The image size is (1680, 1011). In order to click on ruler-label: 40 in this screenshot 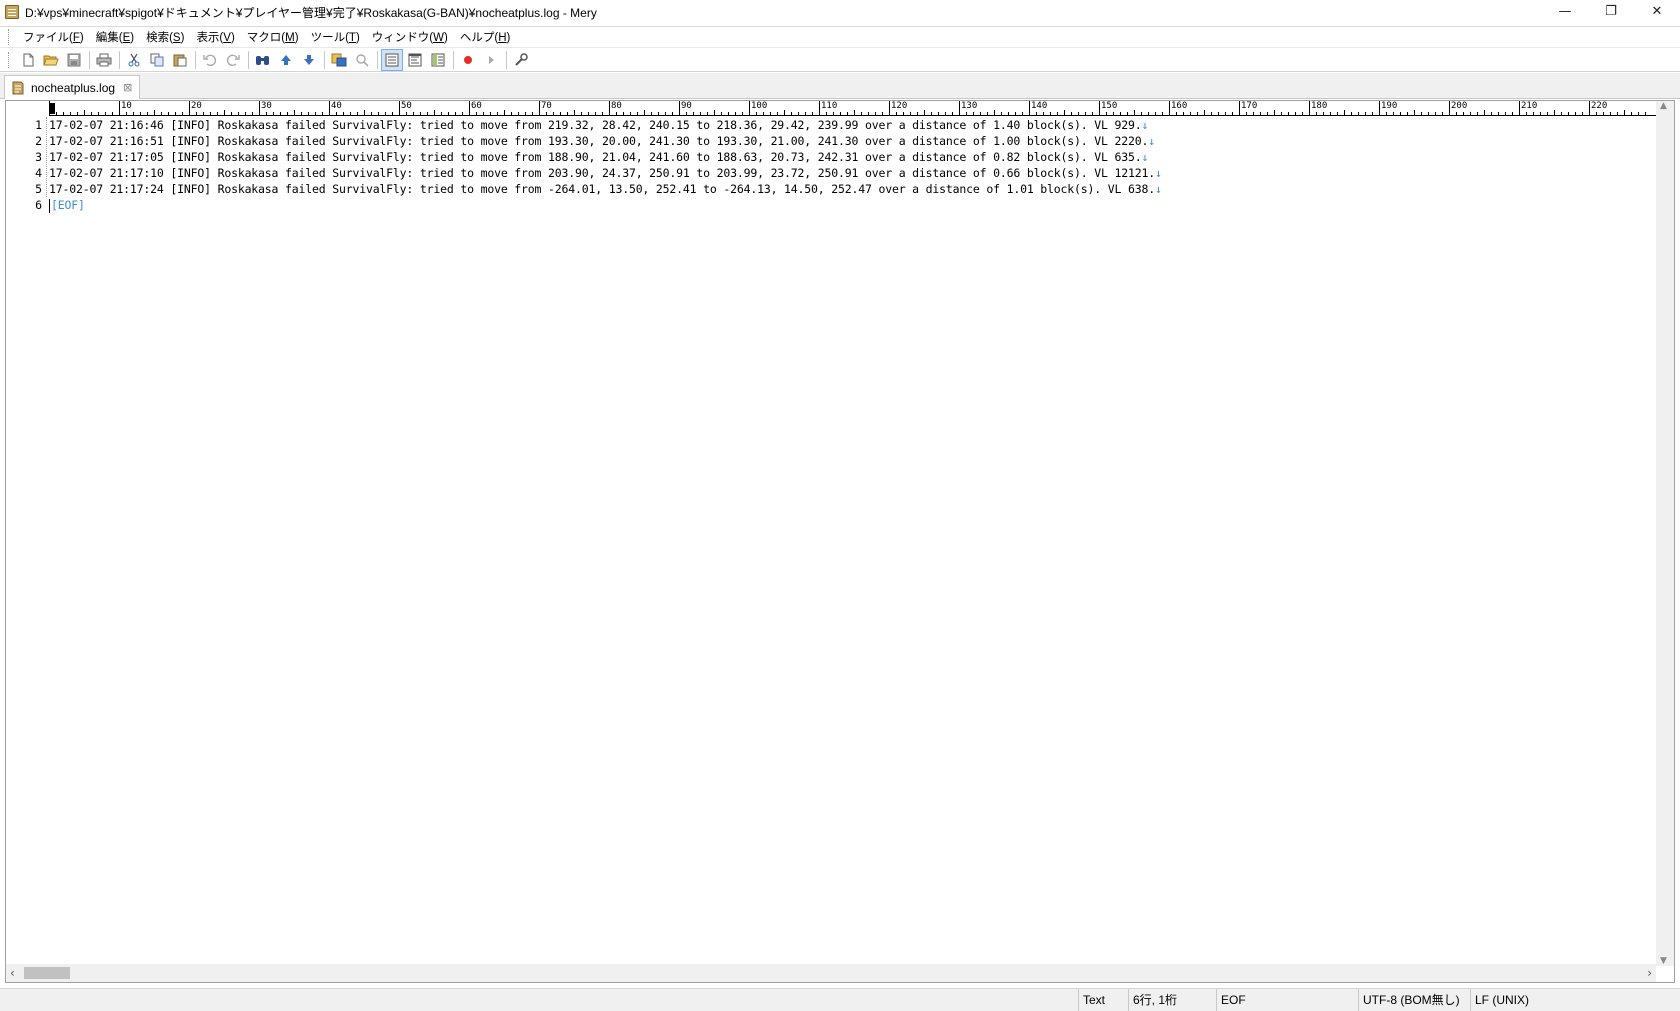, I will do `click(336, 106)`.